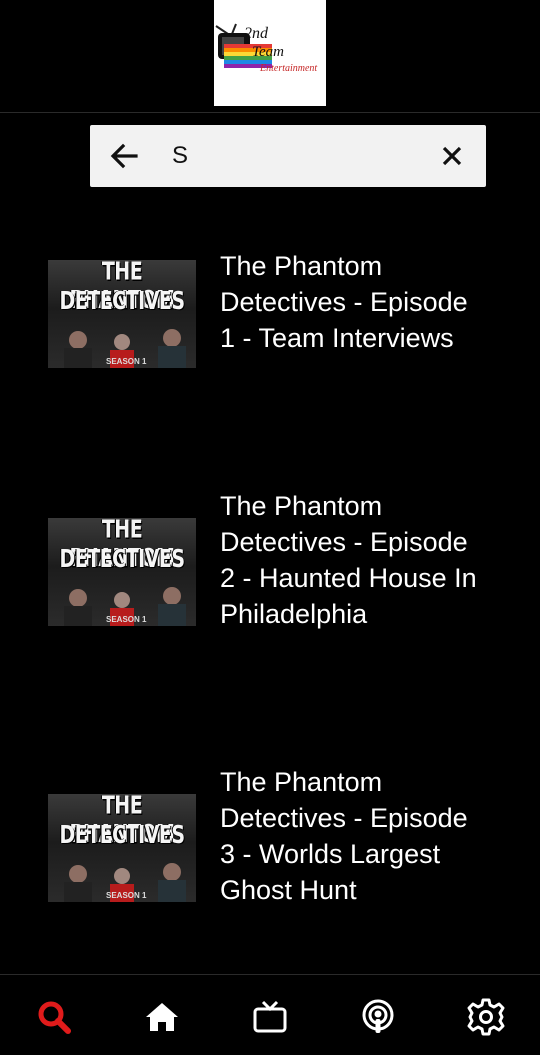  I want to click on search-input, so click(297, 156).